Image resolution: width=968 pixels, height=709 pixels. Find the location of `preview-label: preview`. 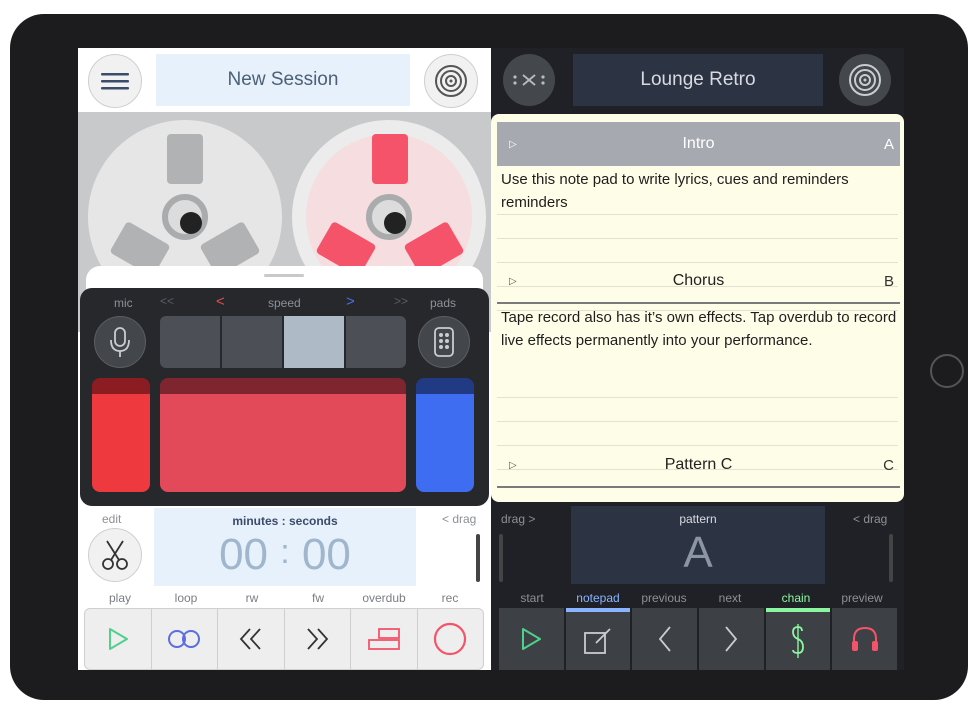

preview-label: preview is located at coordinates (862, 598).